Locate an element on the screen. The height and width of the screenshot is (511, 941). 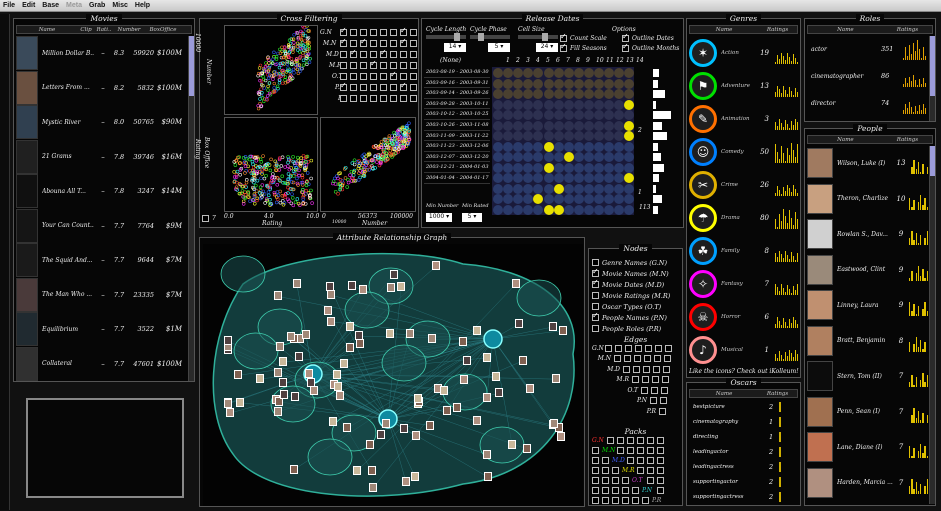
movie-row: 21 Grams –7.8 39746 $16M is located at coordinates (108, 156).